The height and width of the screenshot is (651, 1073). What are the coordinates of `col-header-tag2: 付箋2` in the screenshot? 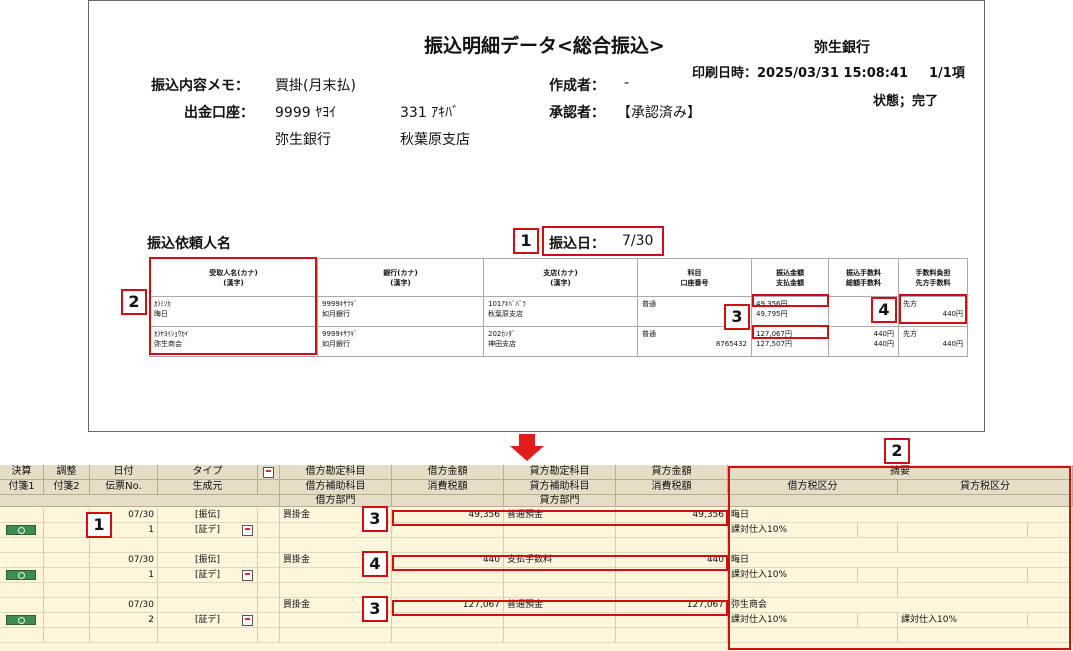 It's located at (67, 487).